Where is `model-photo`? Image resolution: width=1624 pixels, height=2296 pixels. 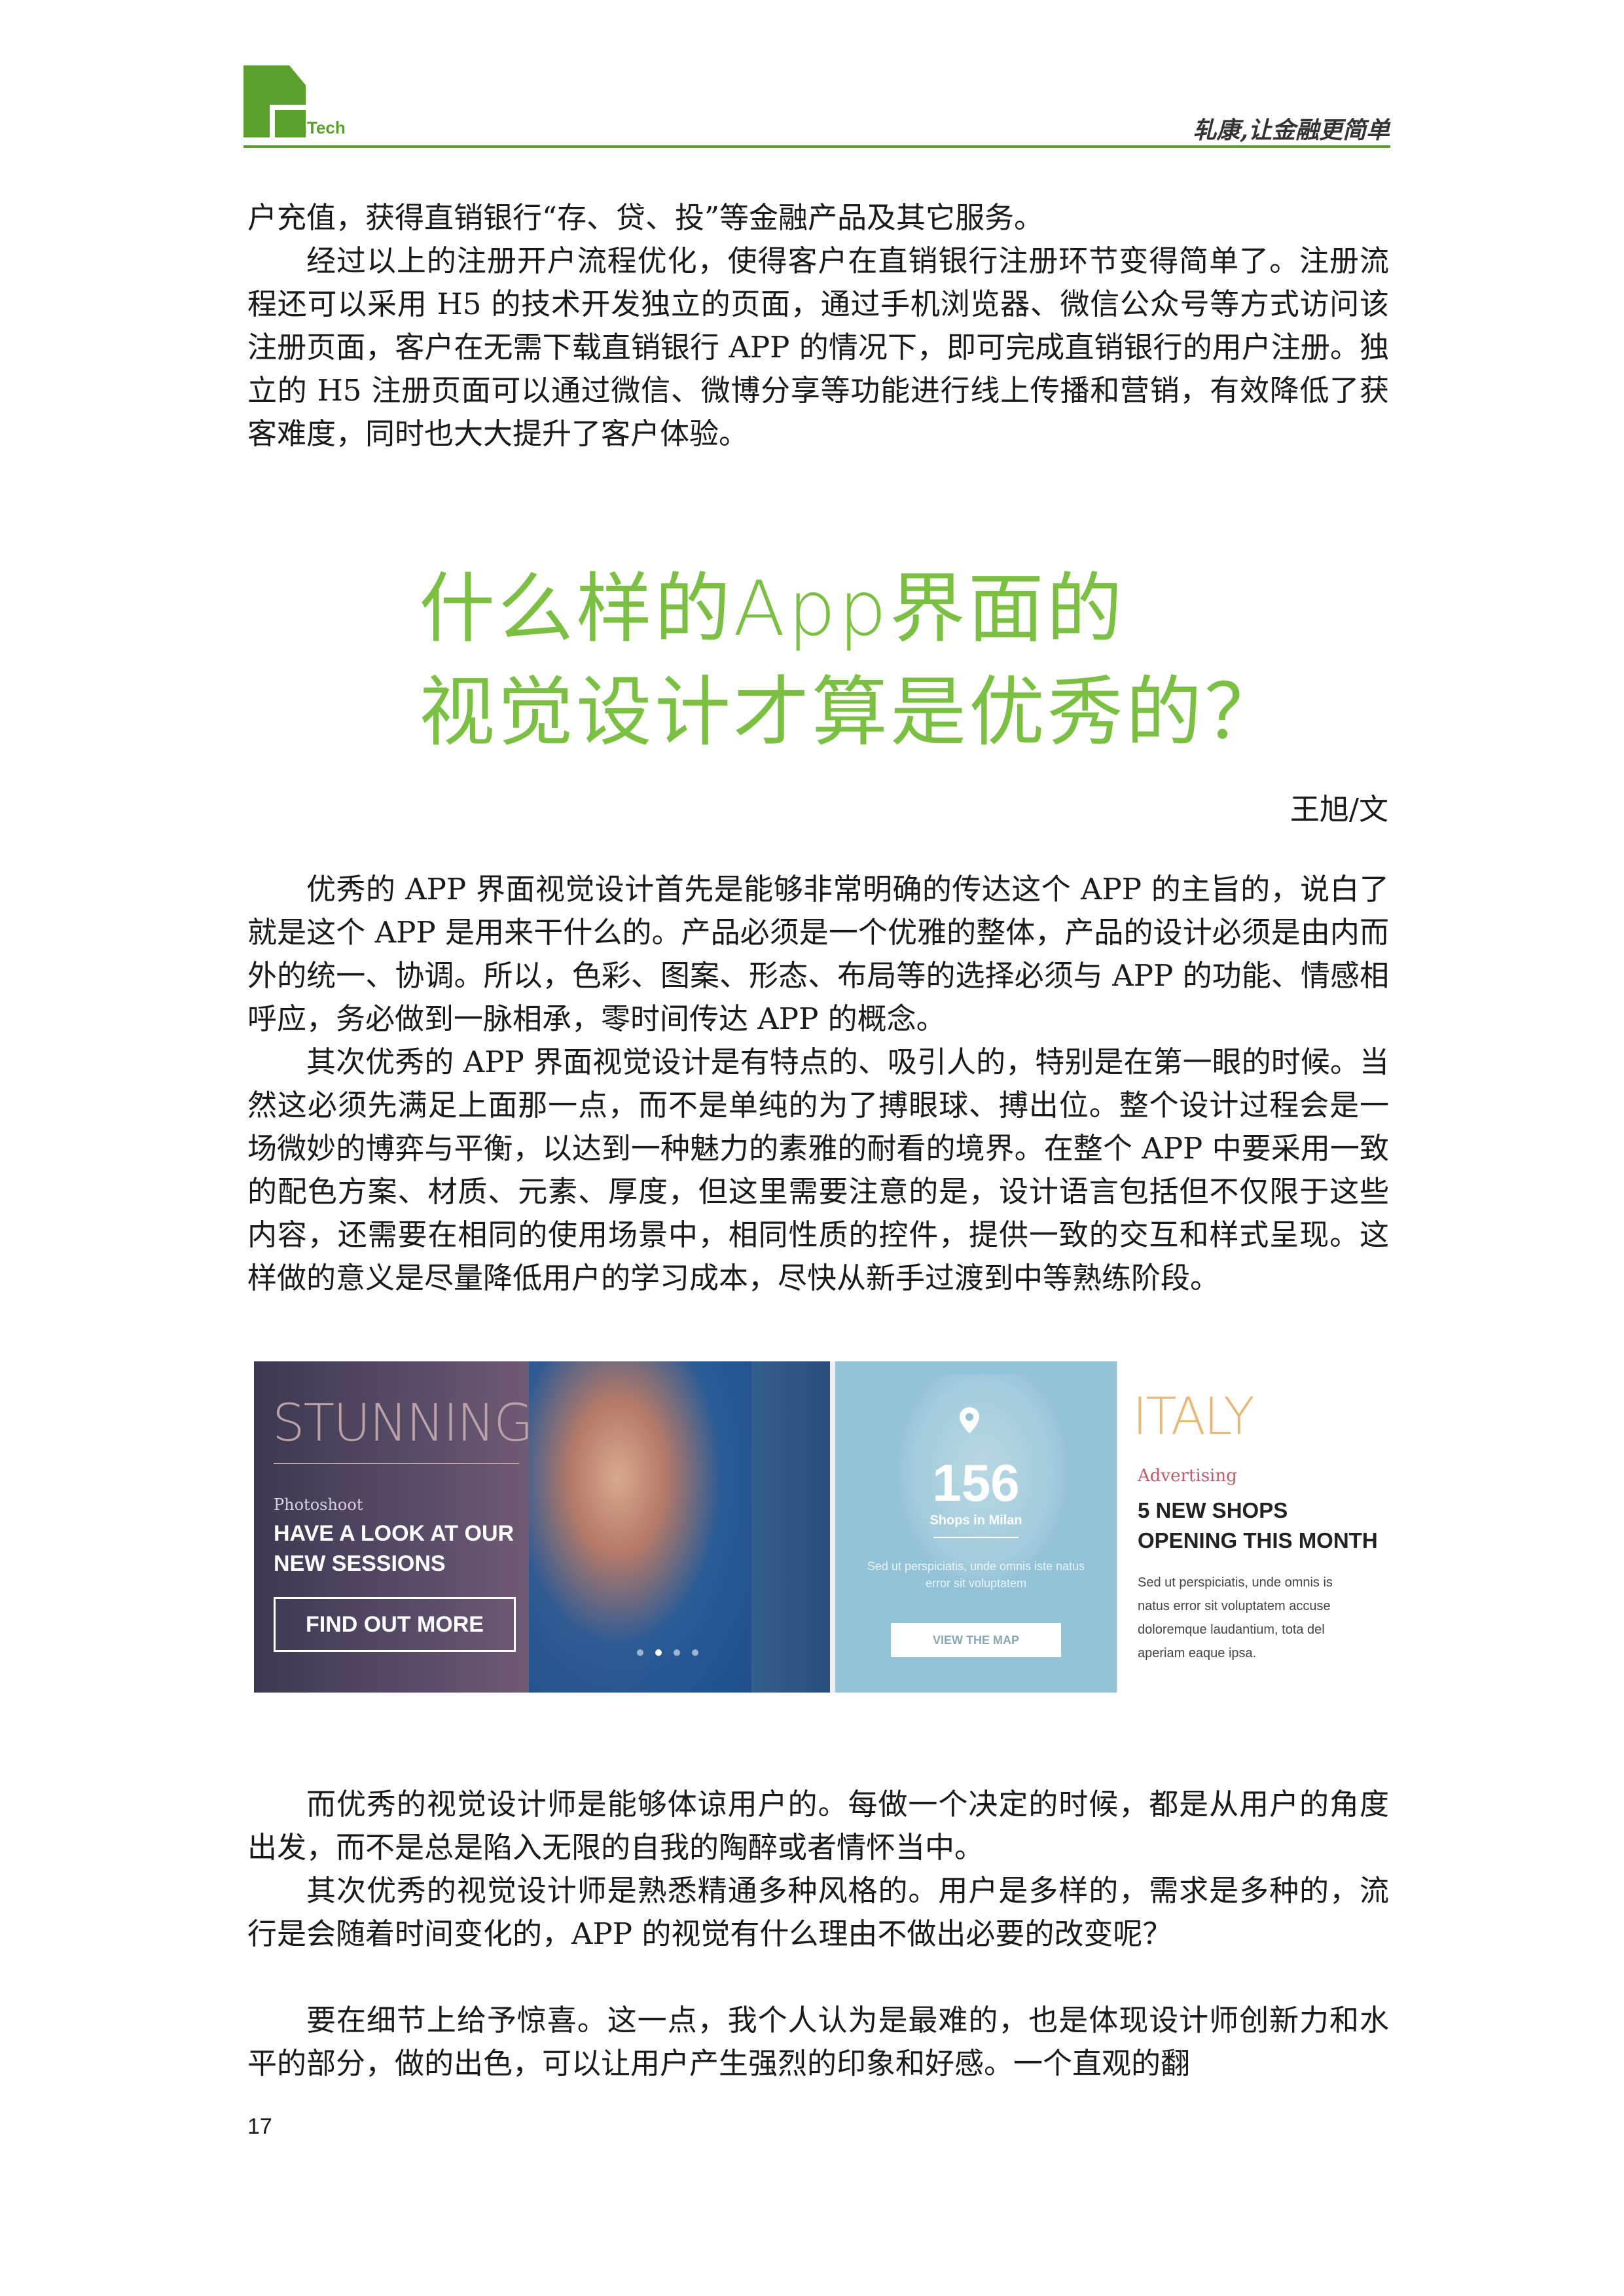 model-photo is located at coordinates (640, 1527).